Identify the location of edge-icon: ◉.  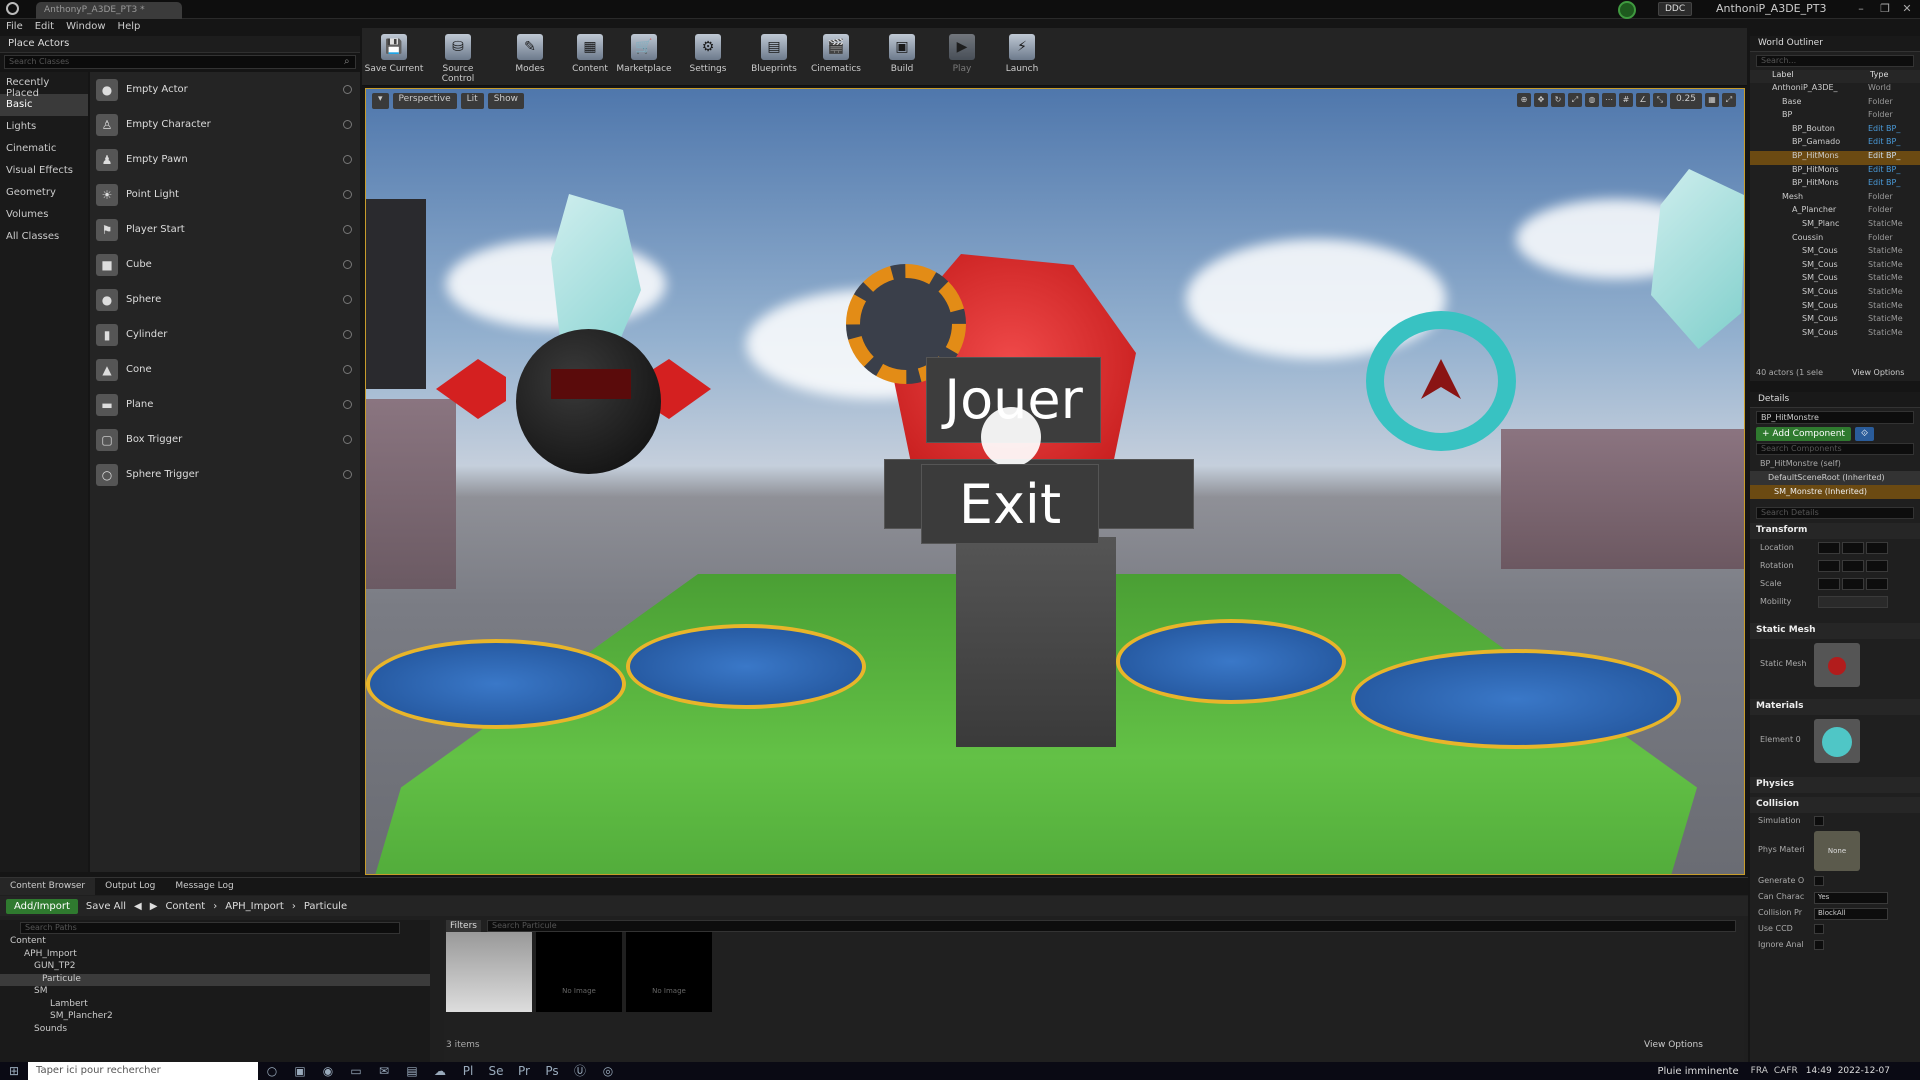
(328, 1071).